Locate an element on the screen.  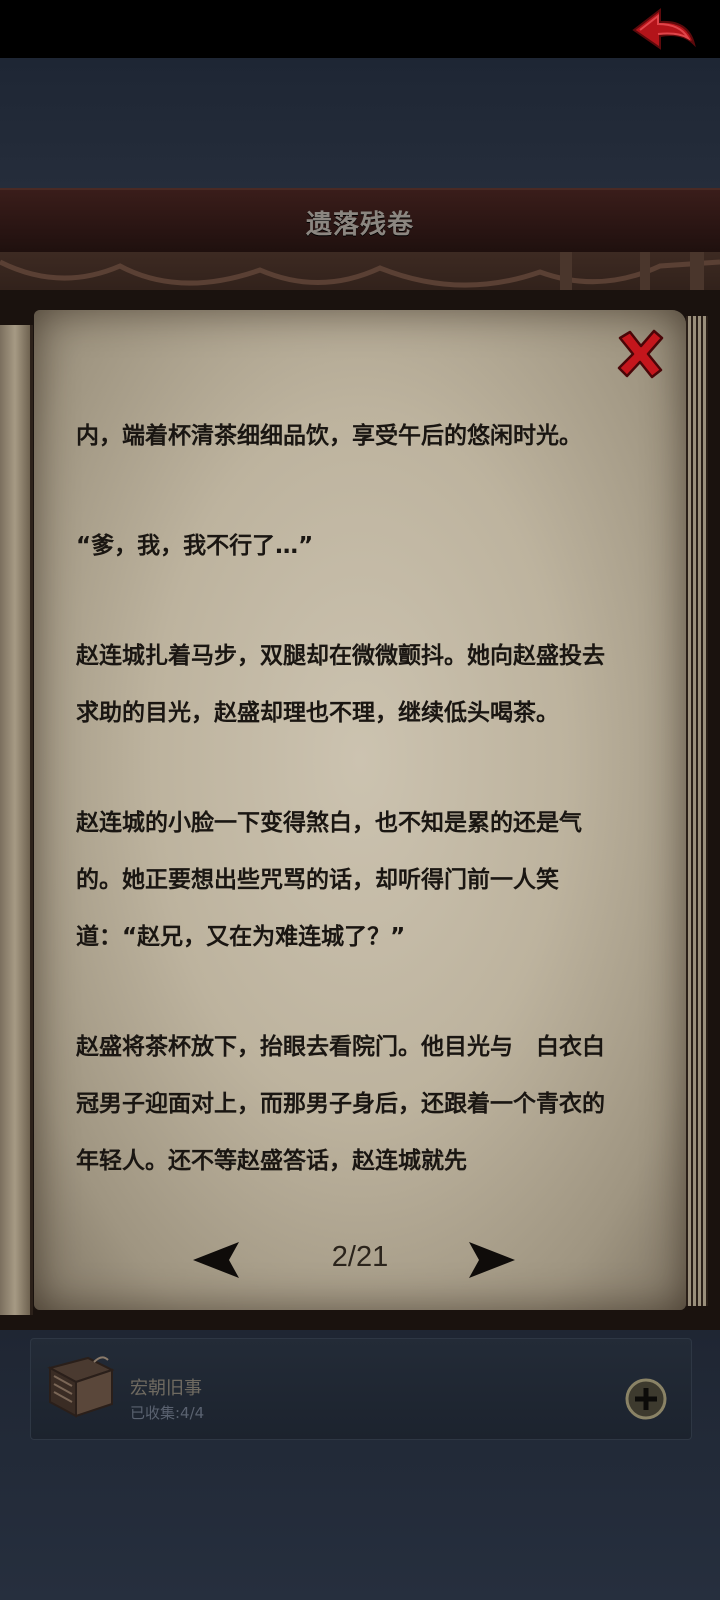
collection-count: 已收集:4/4 is located at coordinates (167, 1413).